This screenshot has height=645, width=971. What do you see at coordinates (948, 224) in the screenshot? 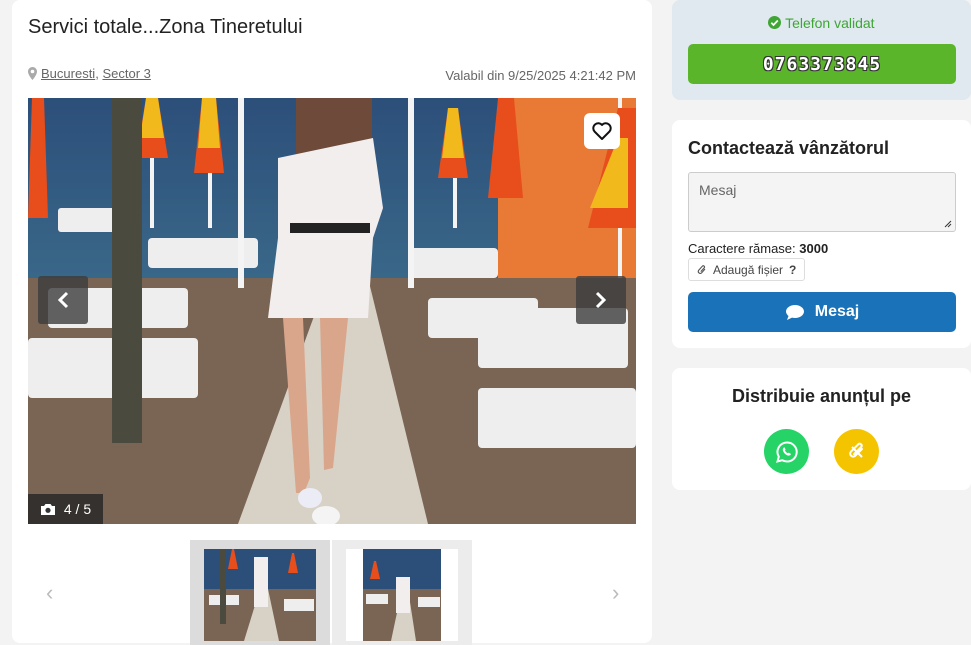
I see `resize-handle-icon` at bounding box center [948, 224].